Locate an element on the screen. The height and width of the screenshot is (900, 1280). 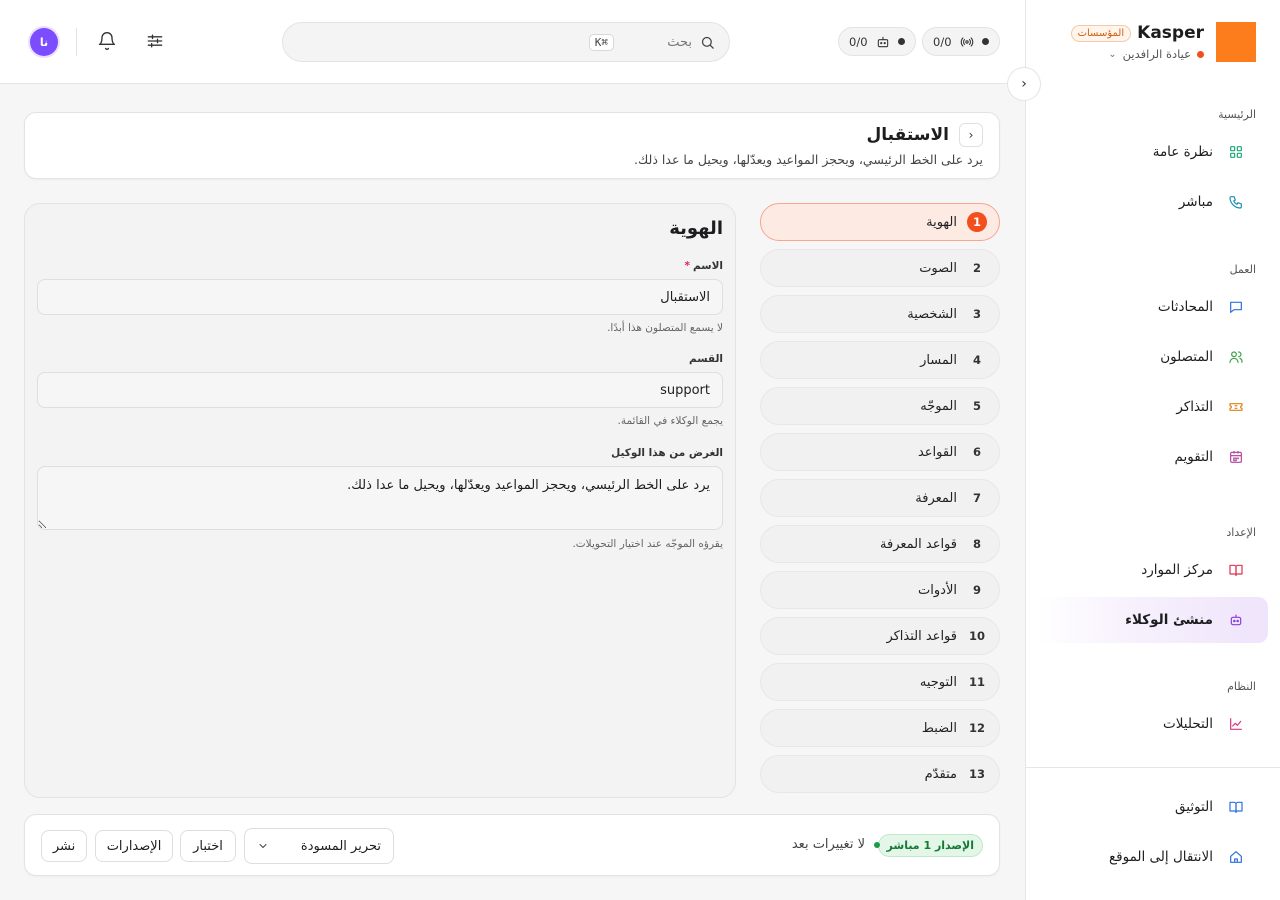
nav-section-main: الرئيسية نظرة عامة مباشر is located at coordinates (1152, 167).